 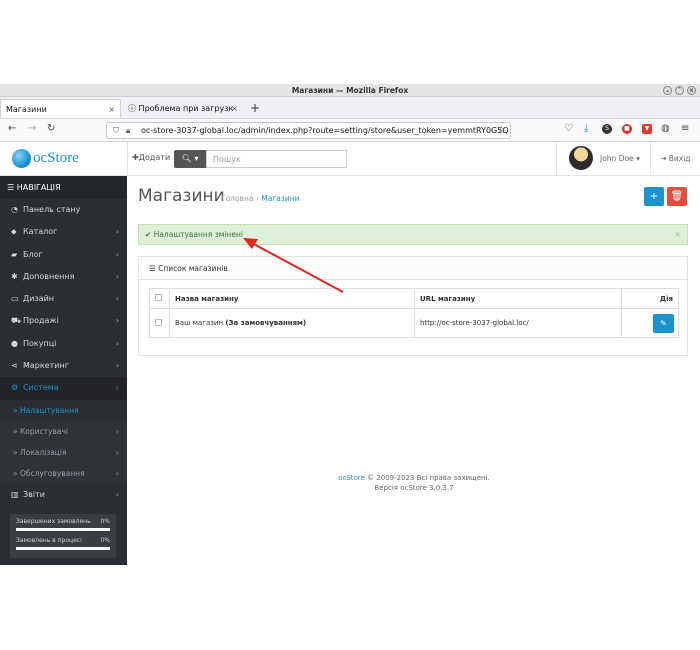 What do you see at coordinates (158, 322) in the screenshot?
I see `row-checkbox` at bounding box center [158, 322].